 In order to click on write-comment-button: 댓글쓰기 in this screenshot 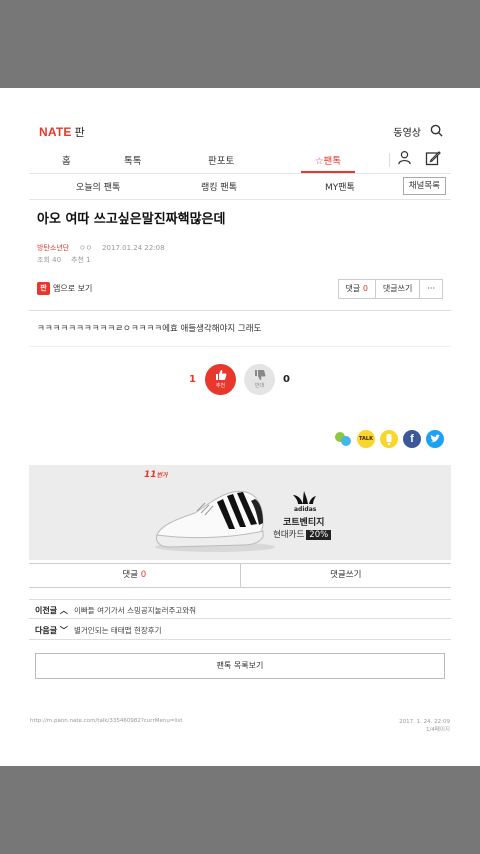, I will do `click(397, 289)`.